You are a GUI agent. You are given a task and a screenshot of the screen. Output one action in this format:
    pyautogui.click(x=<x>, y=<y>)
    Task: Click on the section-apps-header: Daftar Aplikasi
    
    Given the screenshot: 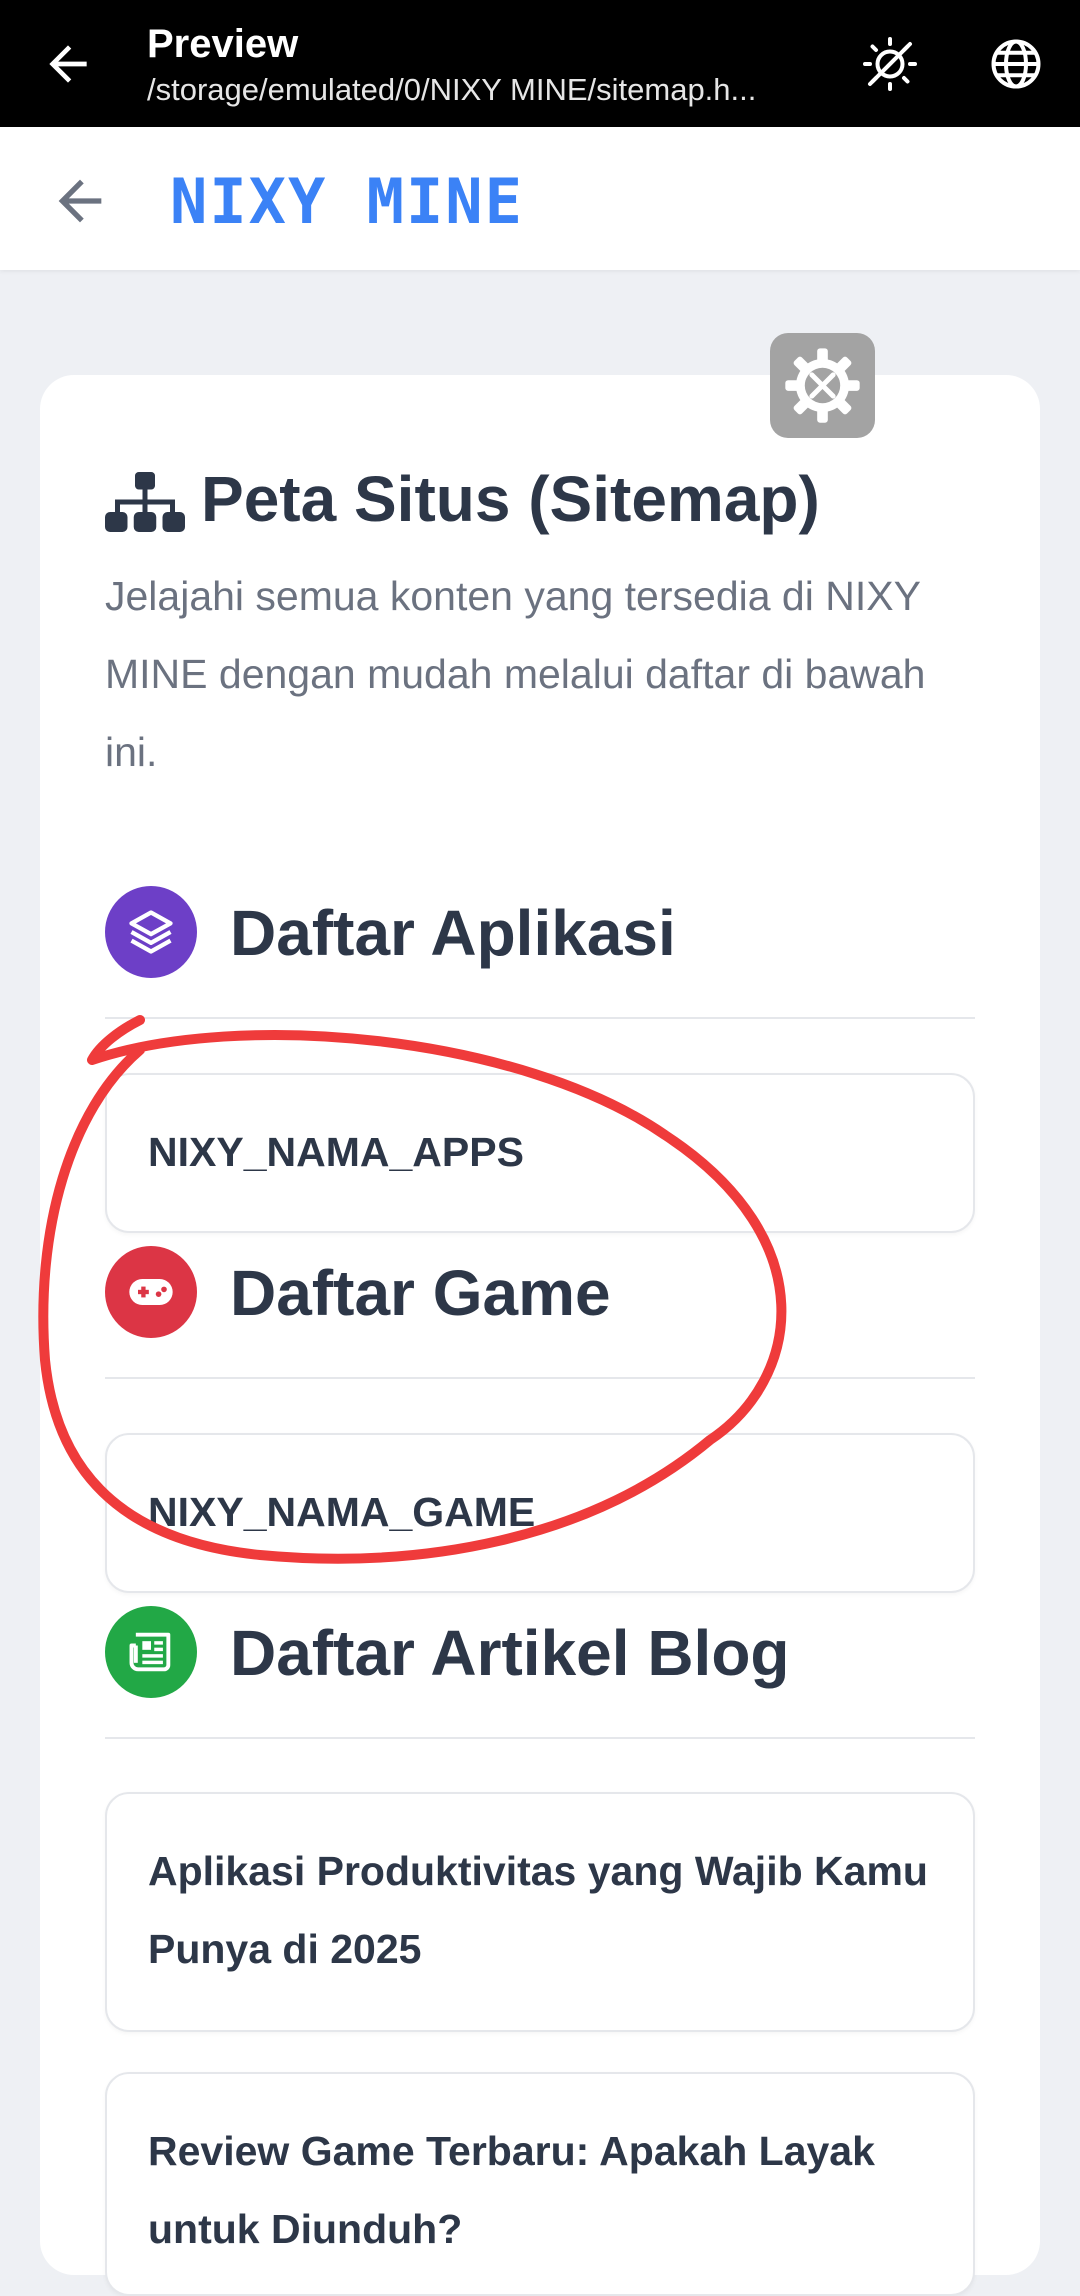 What is the action you would take?
    pyautogui.click(x=540, y=946)
    